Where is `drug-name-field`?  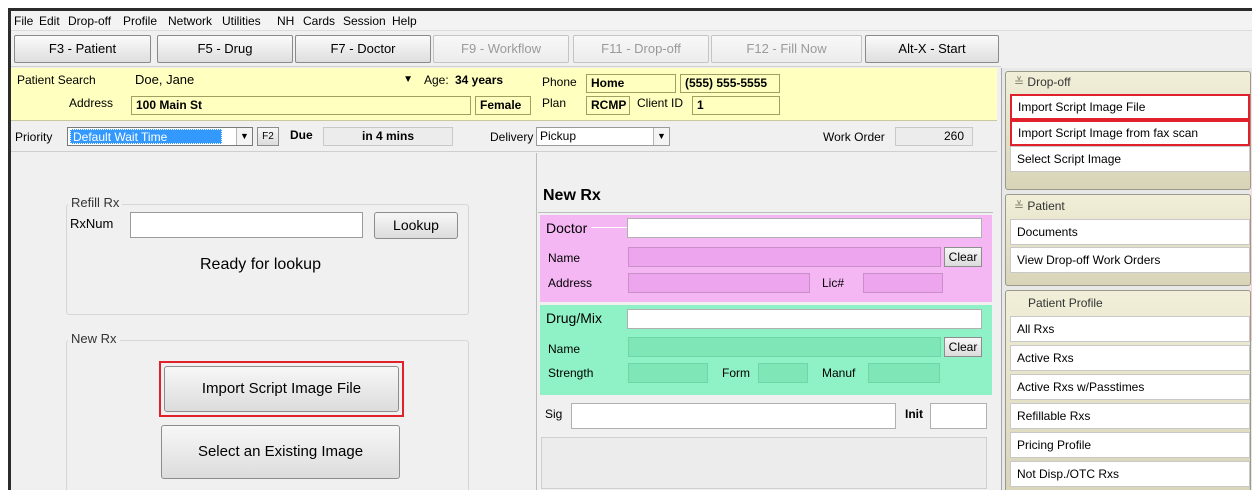 drug-name-field is located at coordinates (784, 347).